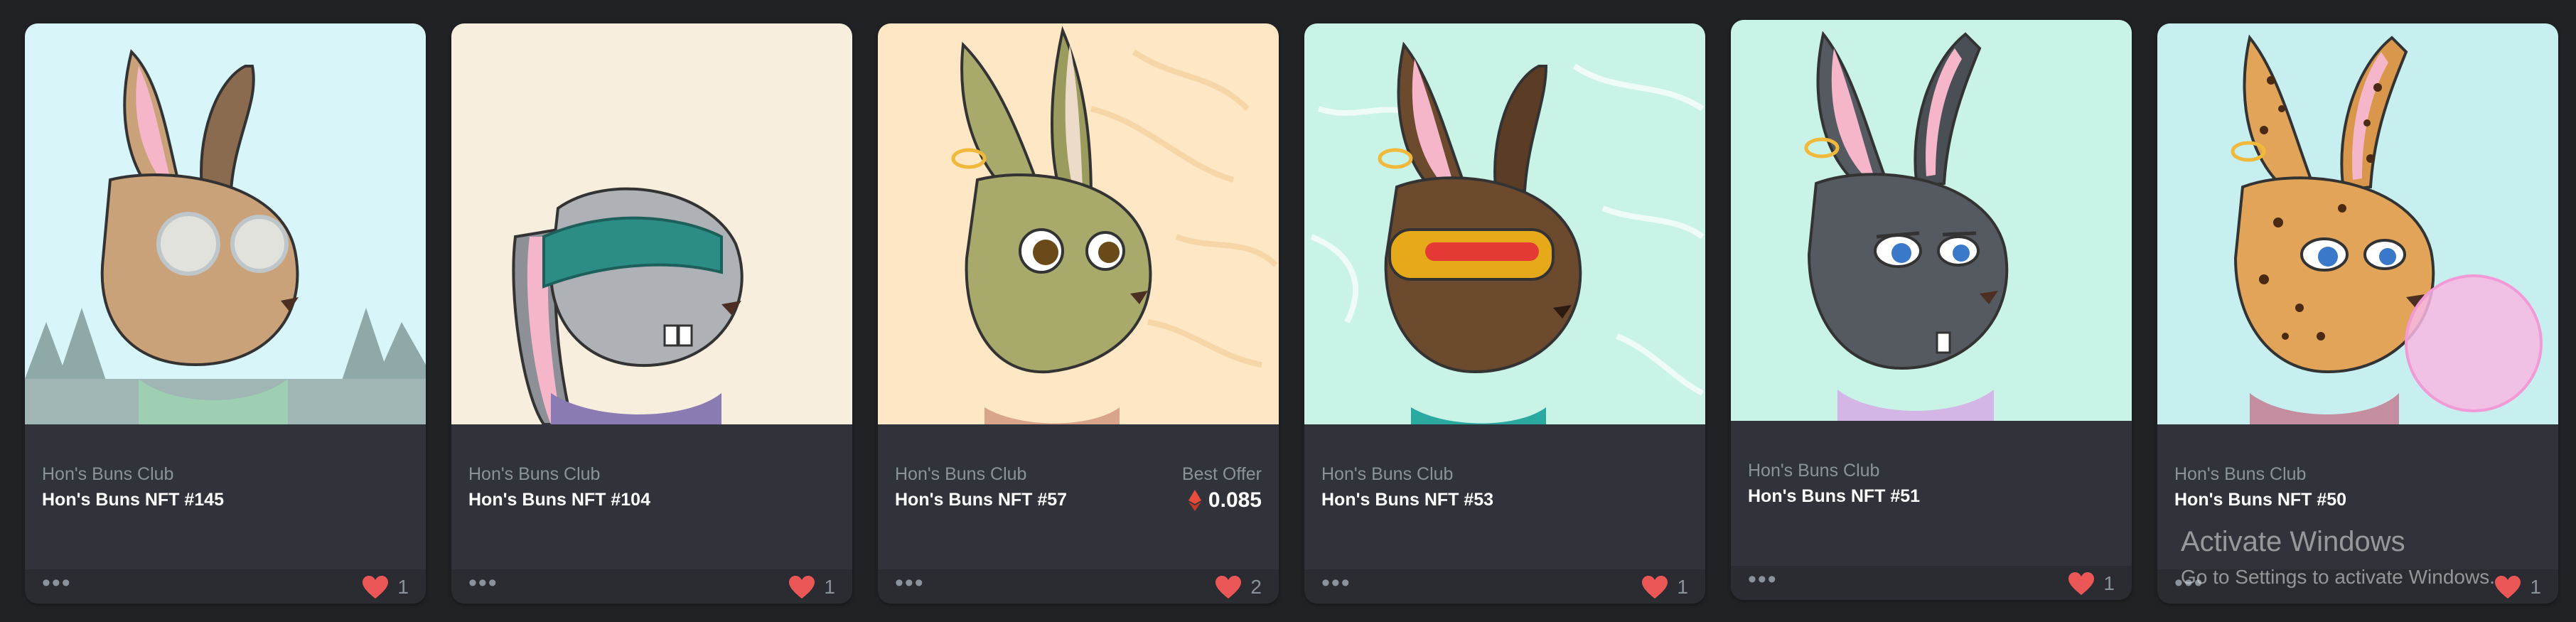 This screenshot has width=2576, height=622. What do you see at coordinates (1221, 474) in the screenshot?
I see `best-offer-label: Best Offer` at bounding box center [1221, 474].